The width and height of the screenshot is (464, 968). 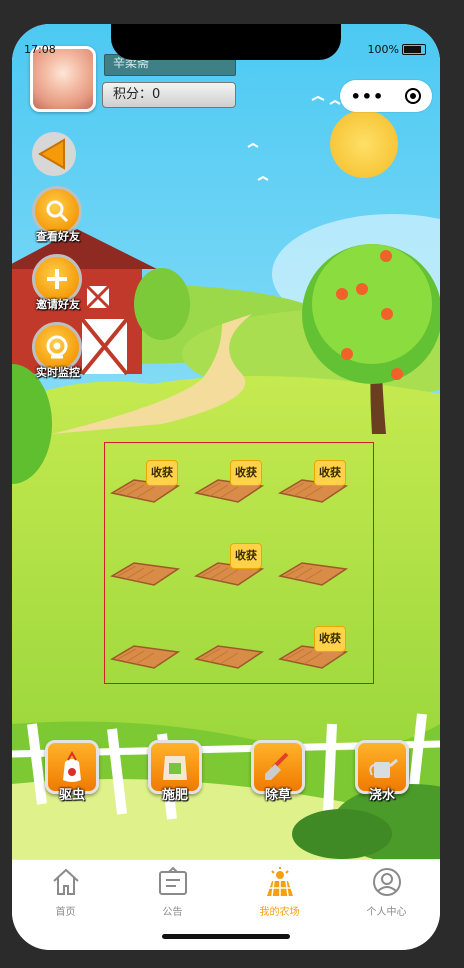 I want to click on tab-profile-label: 个人中心, so click(x=386, y=912).